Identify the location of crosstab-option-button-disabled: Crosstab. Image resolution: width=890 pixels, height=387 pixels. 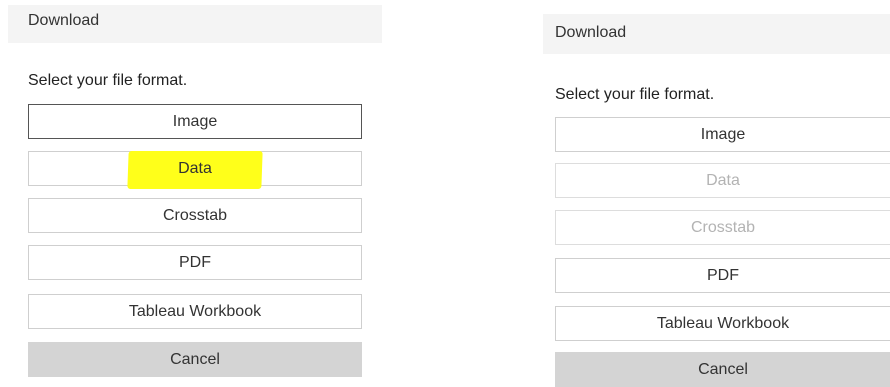
(722, 227).